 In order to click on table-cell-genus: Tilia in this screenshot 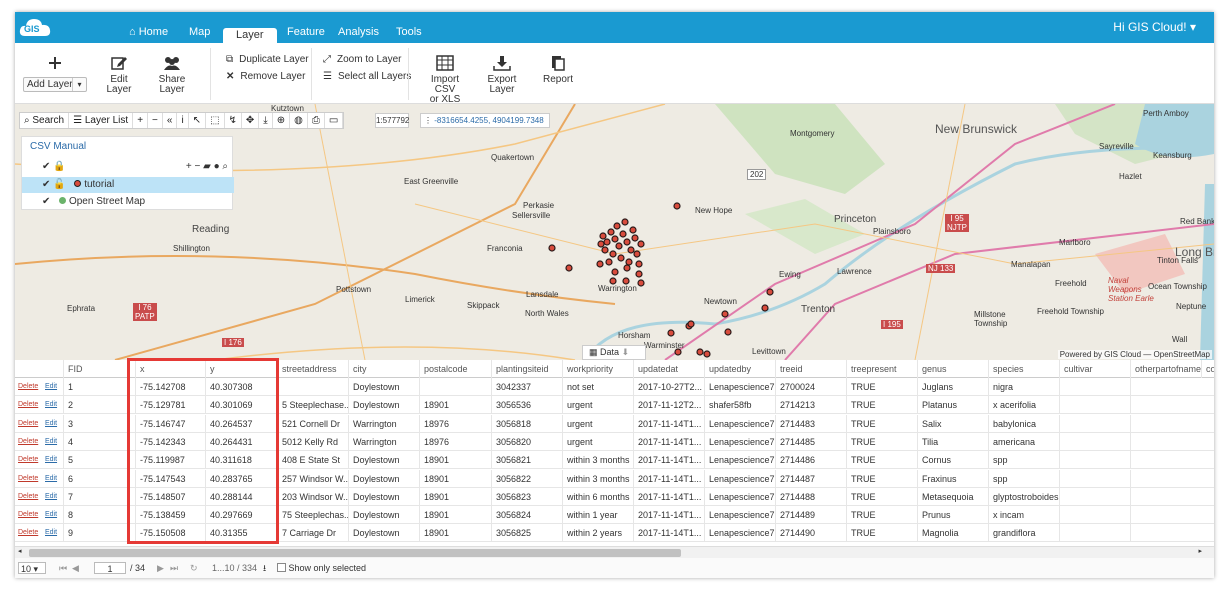, I will do `click(952, 441)`.